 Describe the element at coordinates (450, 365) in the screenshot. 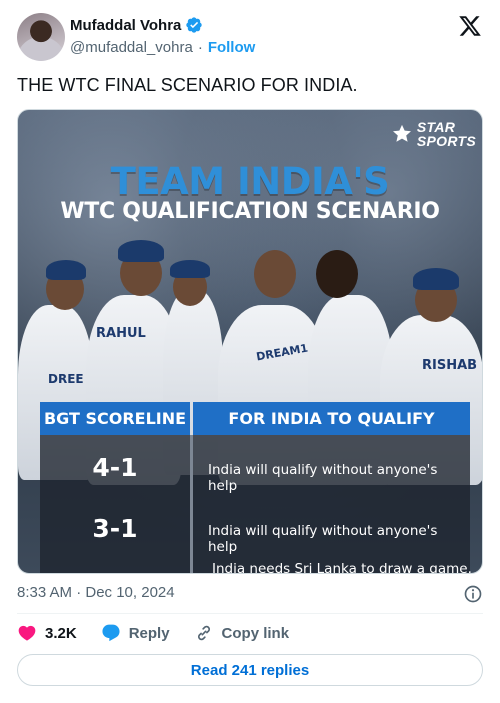

I see `jersey-label: RISHAB` at that location.